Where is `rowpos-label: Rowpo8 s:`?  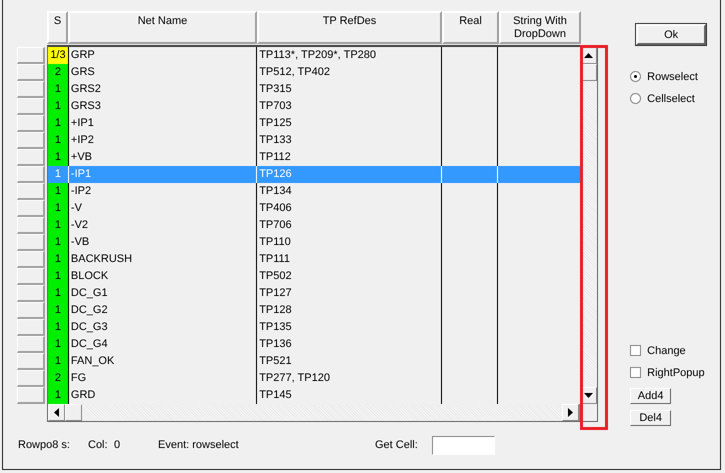
rowpos-label: Rowpo8 s: is located at coordinates (44, 445).